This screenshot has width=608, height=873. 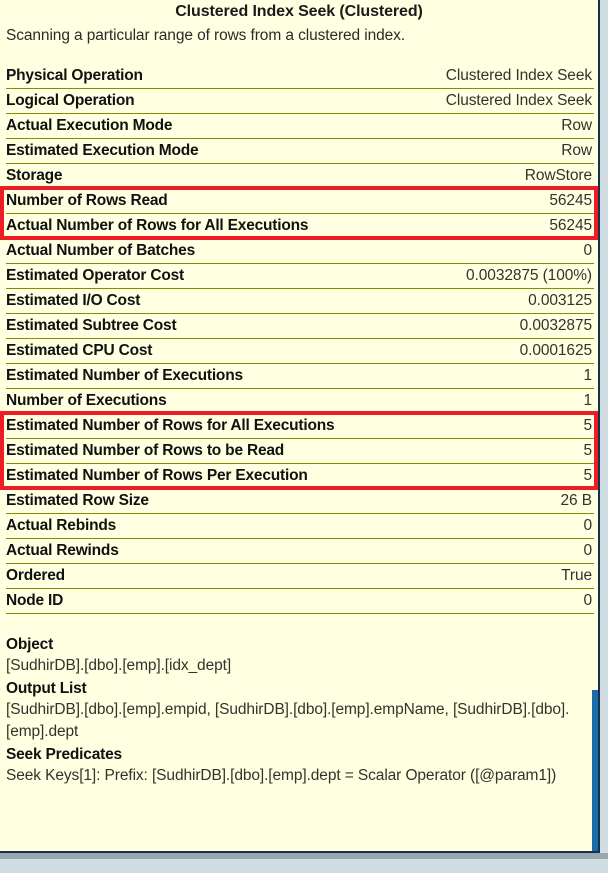 I want to click on property-key: Actual Rebinds, so click(x=61, y=525).